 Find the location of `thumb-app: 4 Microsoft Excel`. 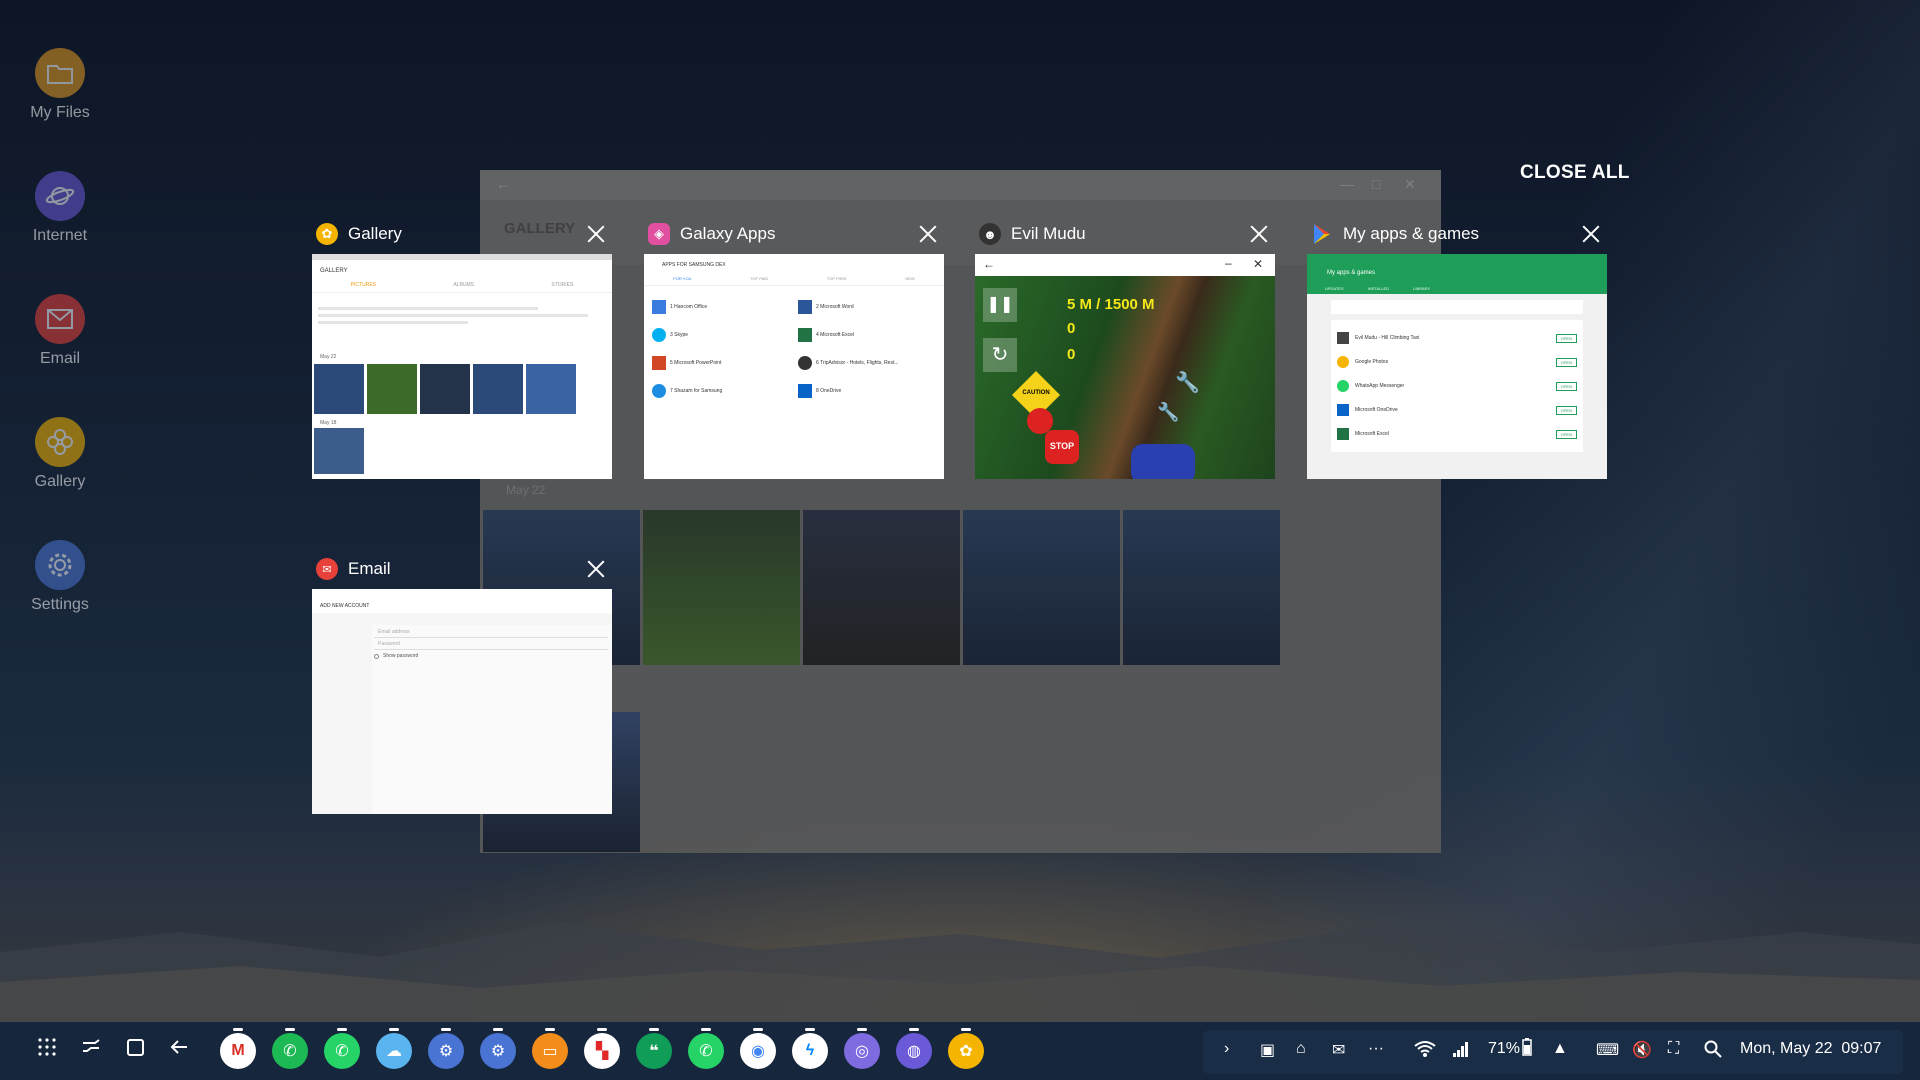

thumb-app: 4 Microsoft Excel is located at coordinates (835, 335).